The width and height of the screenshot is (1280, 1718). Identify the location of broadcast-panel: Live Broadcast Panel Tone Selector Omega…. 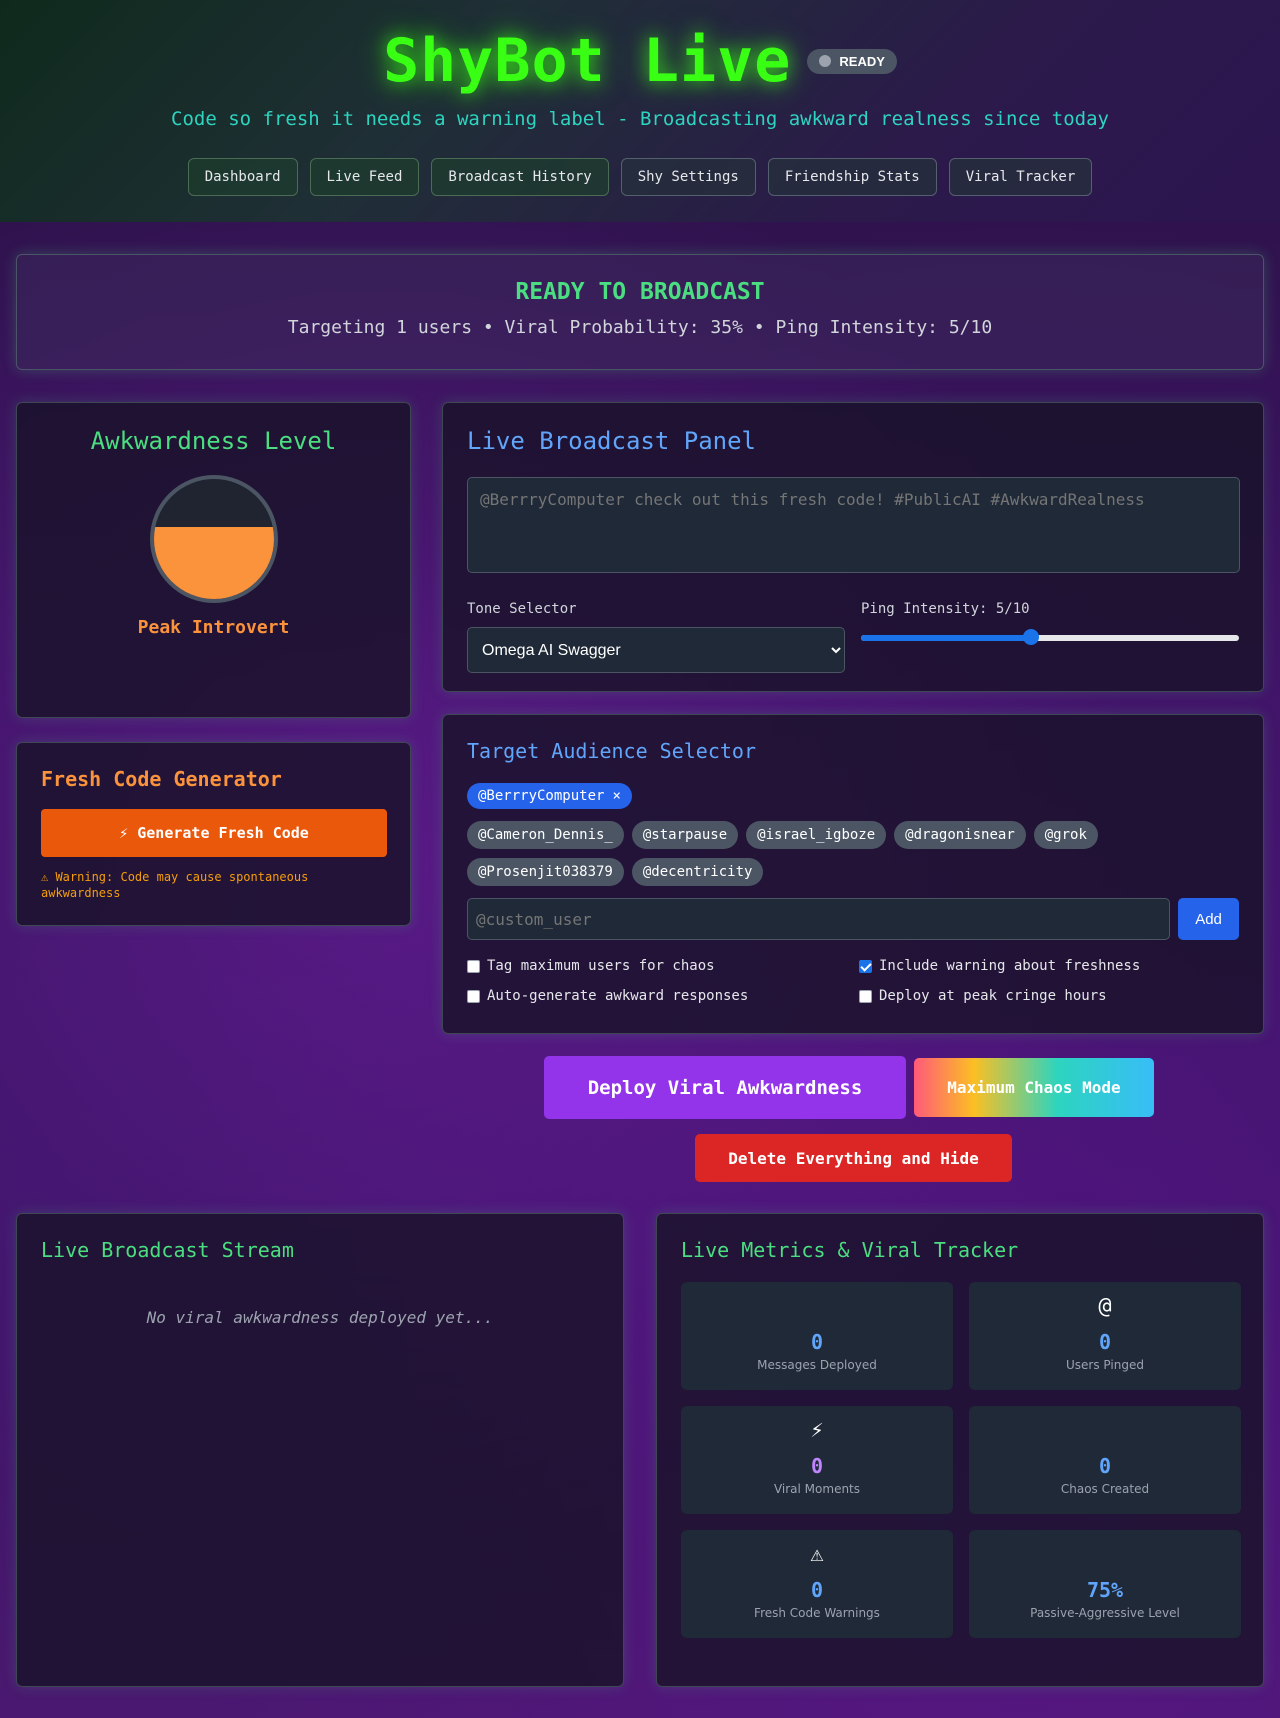
(853, 547).